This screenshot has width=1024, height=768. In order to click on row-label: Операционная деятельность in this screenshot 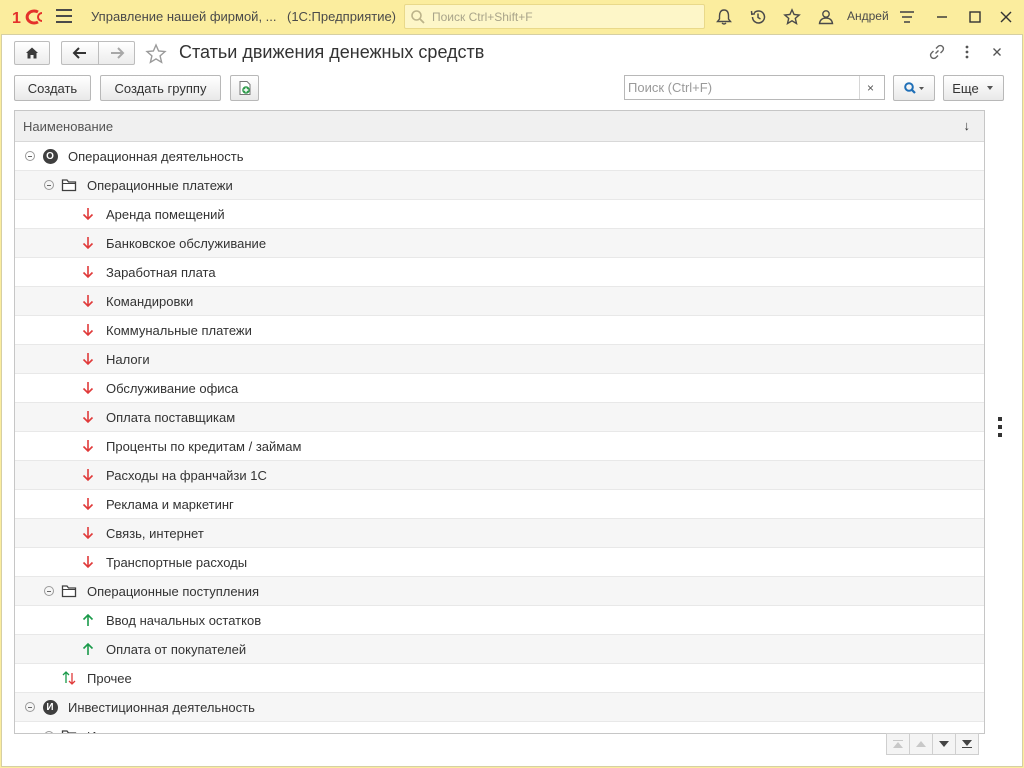, I will do `click(156, 156)`.